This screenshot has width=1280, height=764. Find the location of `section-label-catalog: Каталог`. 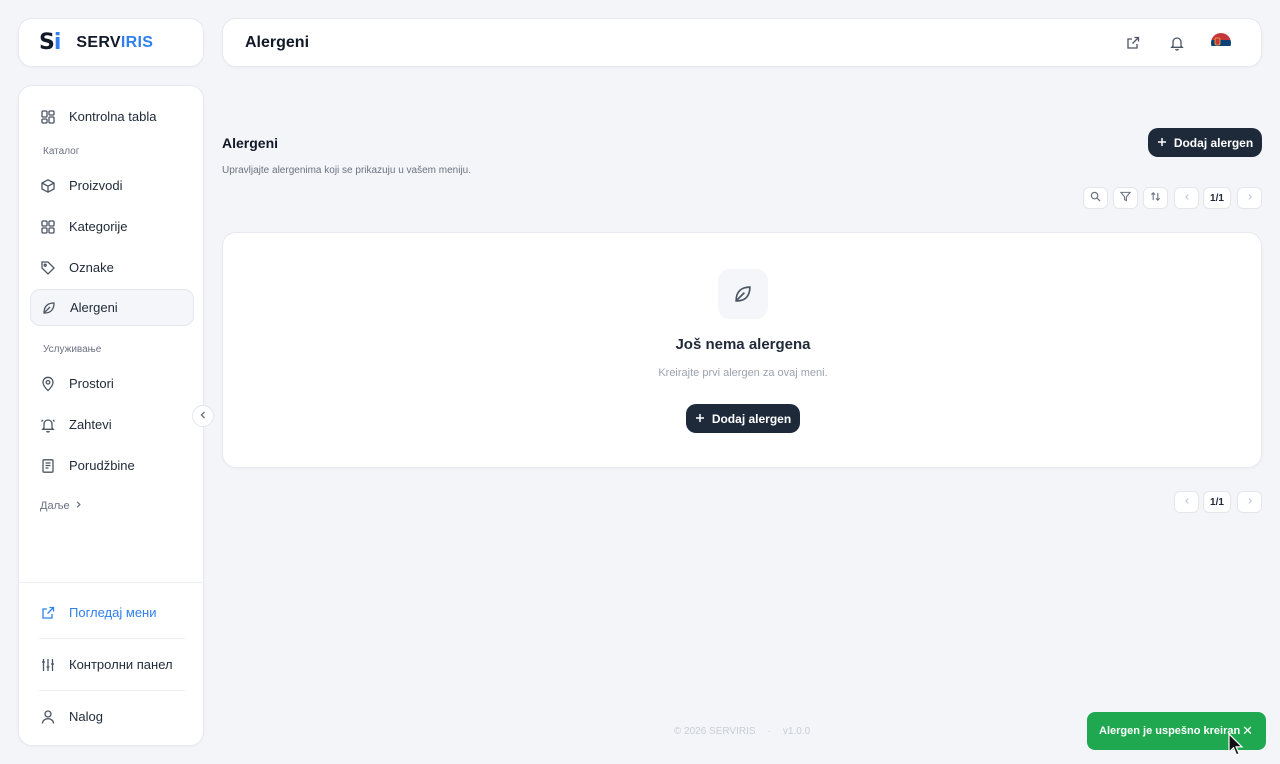

section-label-catalog: Каталог is located at coordinates (61, 151).